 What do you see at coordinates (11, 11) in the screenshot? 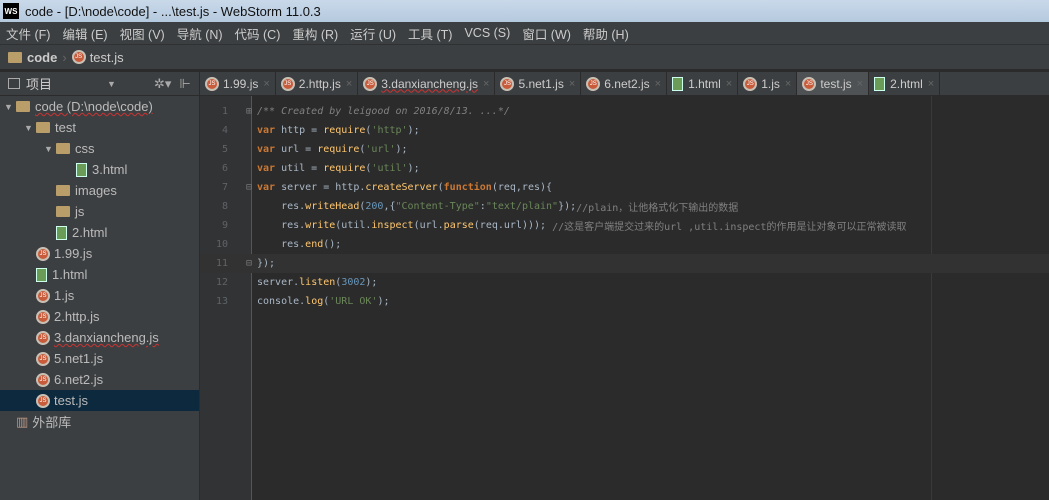
I see `webstorm-logo-icon: WS` at bounding box center [11, 11].